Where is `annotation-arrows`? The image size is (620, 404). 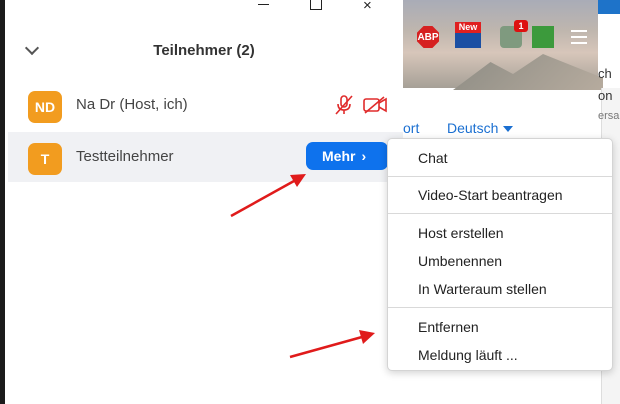 annotation-arrows is located at coordinates (302, 266).